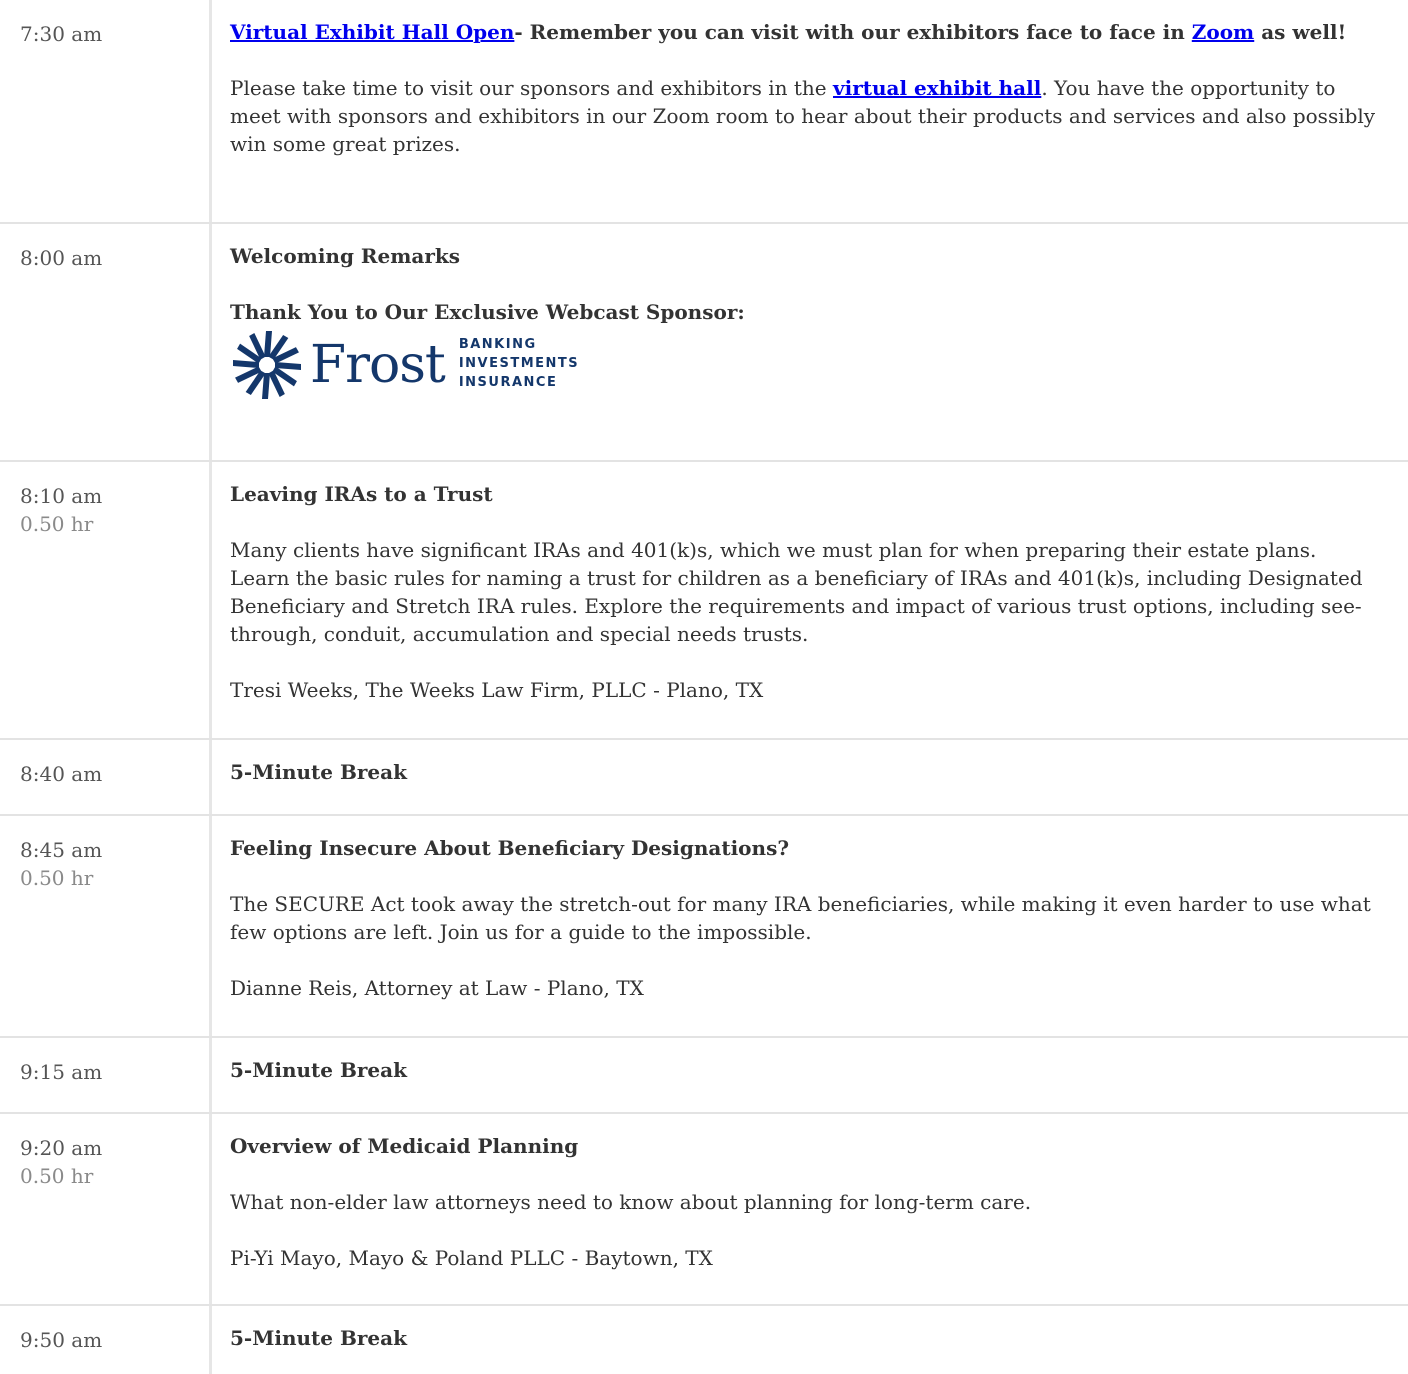 Image resolution: width=1408 pixels, height=1374 pixels. I want to click on session-time: 8:45 am, so click(61, 850).